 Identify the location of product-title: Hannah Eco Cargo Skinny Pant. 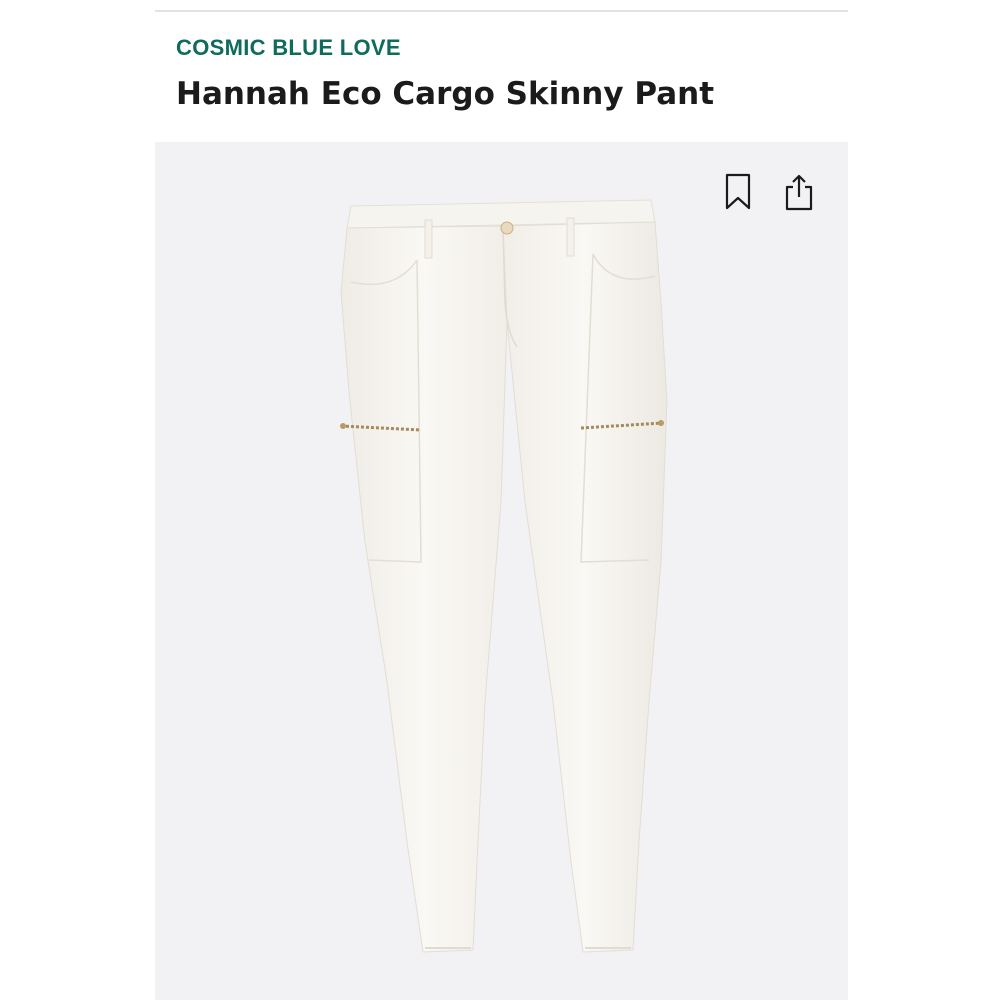
(445, 94).